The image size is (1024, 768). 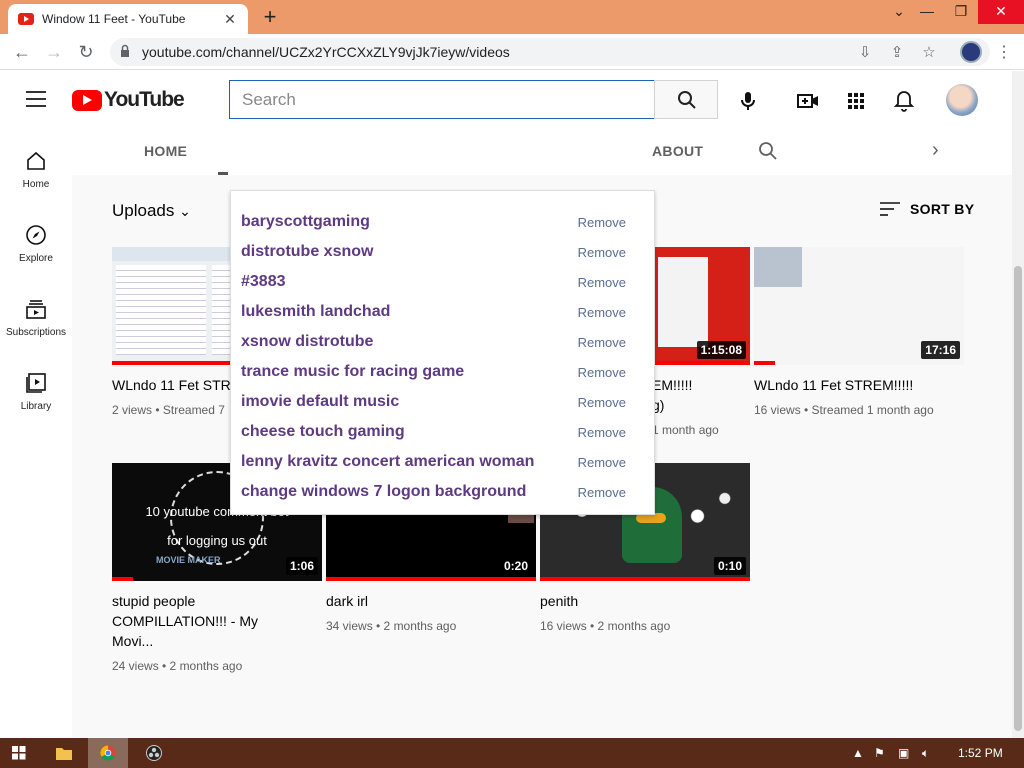 What do you see at coordinates (36, 258) in the screenshot?
I see `nav-label-explore: Explore` at bounding box center [36, 258].